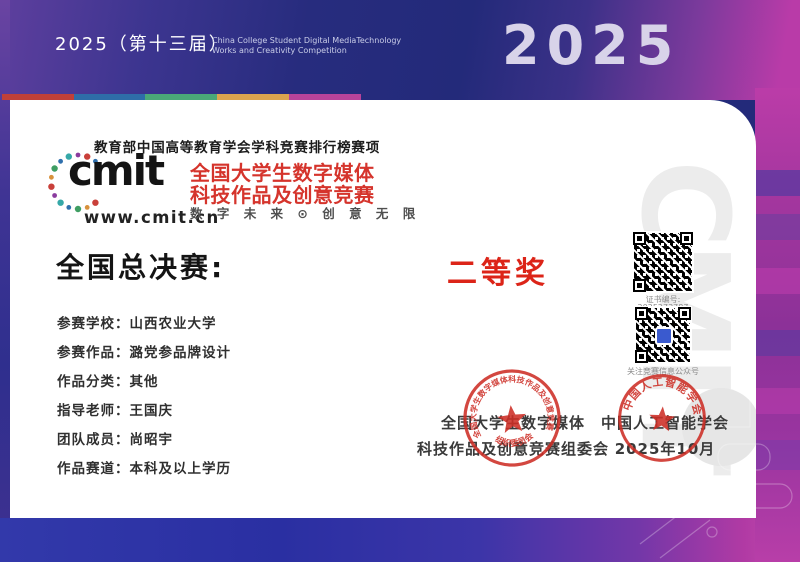  What do you see at coordinates (142, 44) in the screenshot?
I see `edition-title: 2025（第十三届）` at bounding box center [142, 44].